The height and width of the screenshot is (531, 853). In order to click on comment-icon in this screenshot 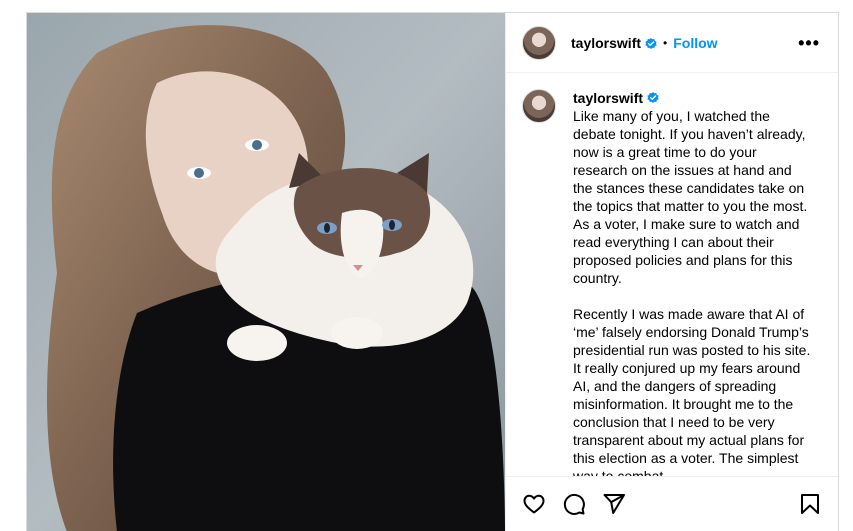, I will do `click(574, 504)`.